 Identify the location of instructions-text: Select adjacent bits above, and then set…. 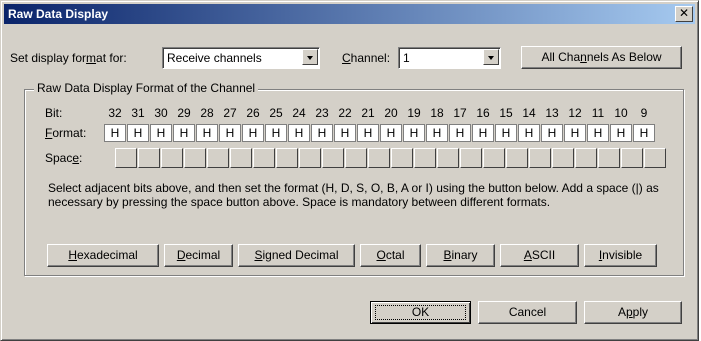
(353, 195).